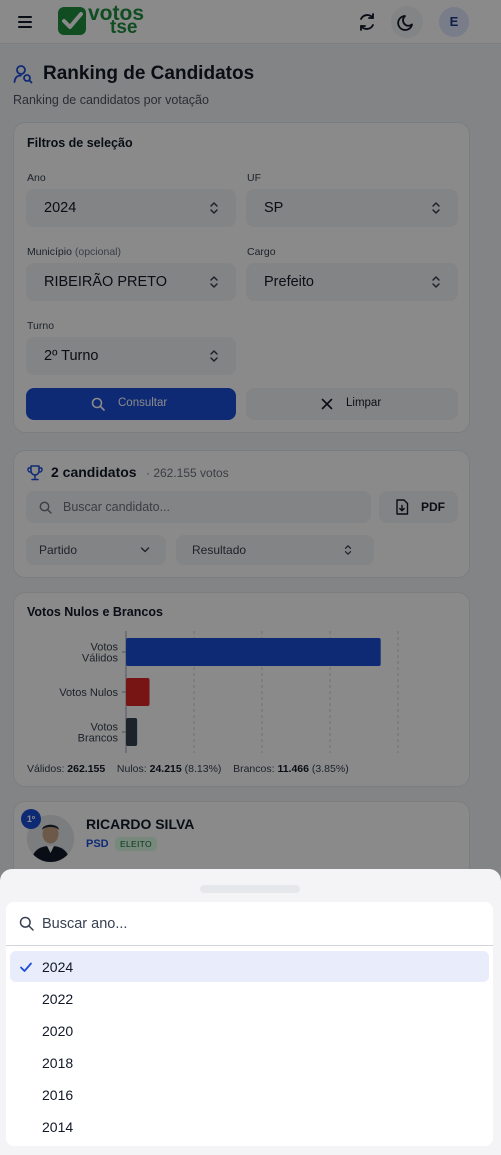 This screenshot has width=501, height=1155. I want to click on year-option-label: 2020, so click(58, 1031).